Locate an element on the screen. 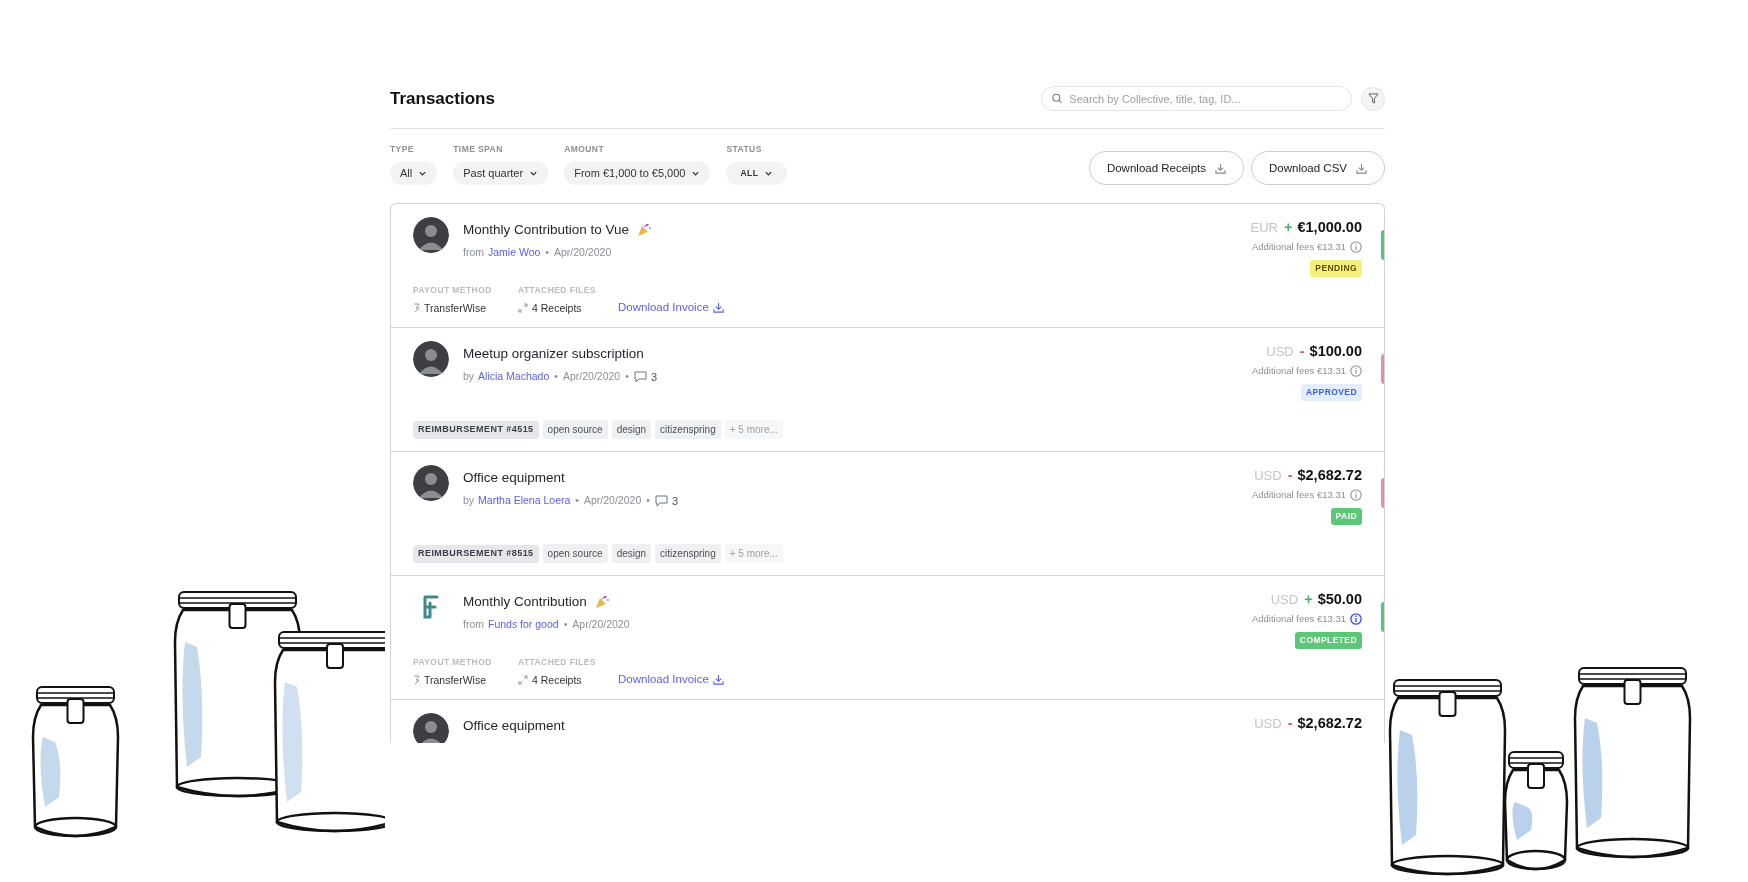 Image resolution: width=1748 pixels, height=882 pixels. tag: REIMBURSEMENT #8515 is located at coordinates (476, 554).